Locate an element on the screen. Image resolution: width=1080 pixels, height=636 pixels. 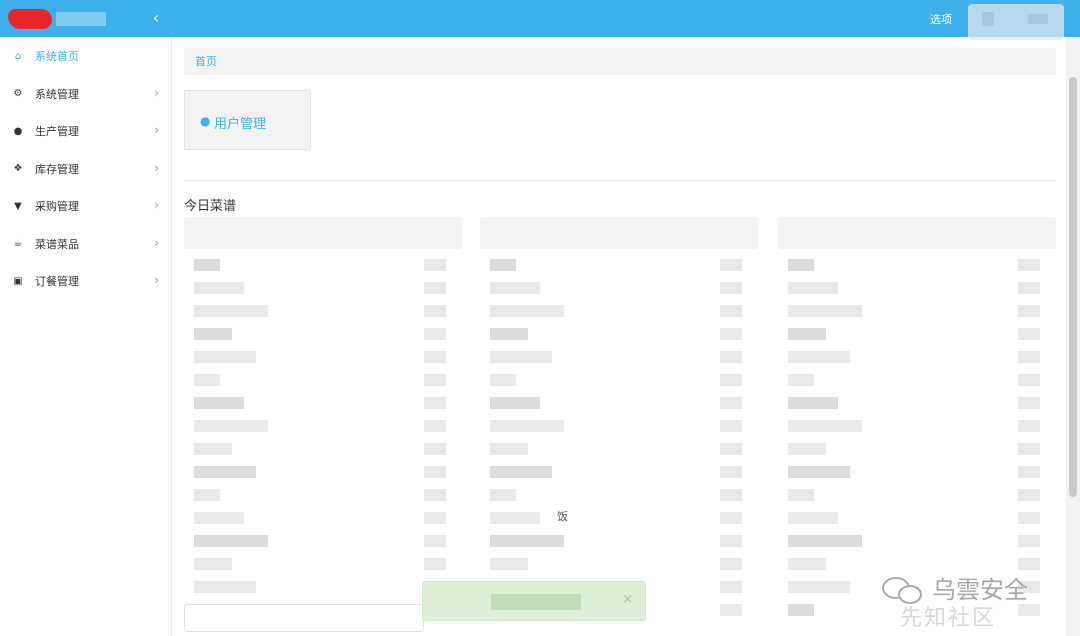
sidebar-item: ▼ 采购管理 › is located at coordinates (86, 206).